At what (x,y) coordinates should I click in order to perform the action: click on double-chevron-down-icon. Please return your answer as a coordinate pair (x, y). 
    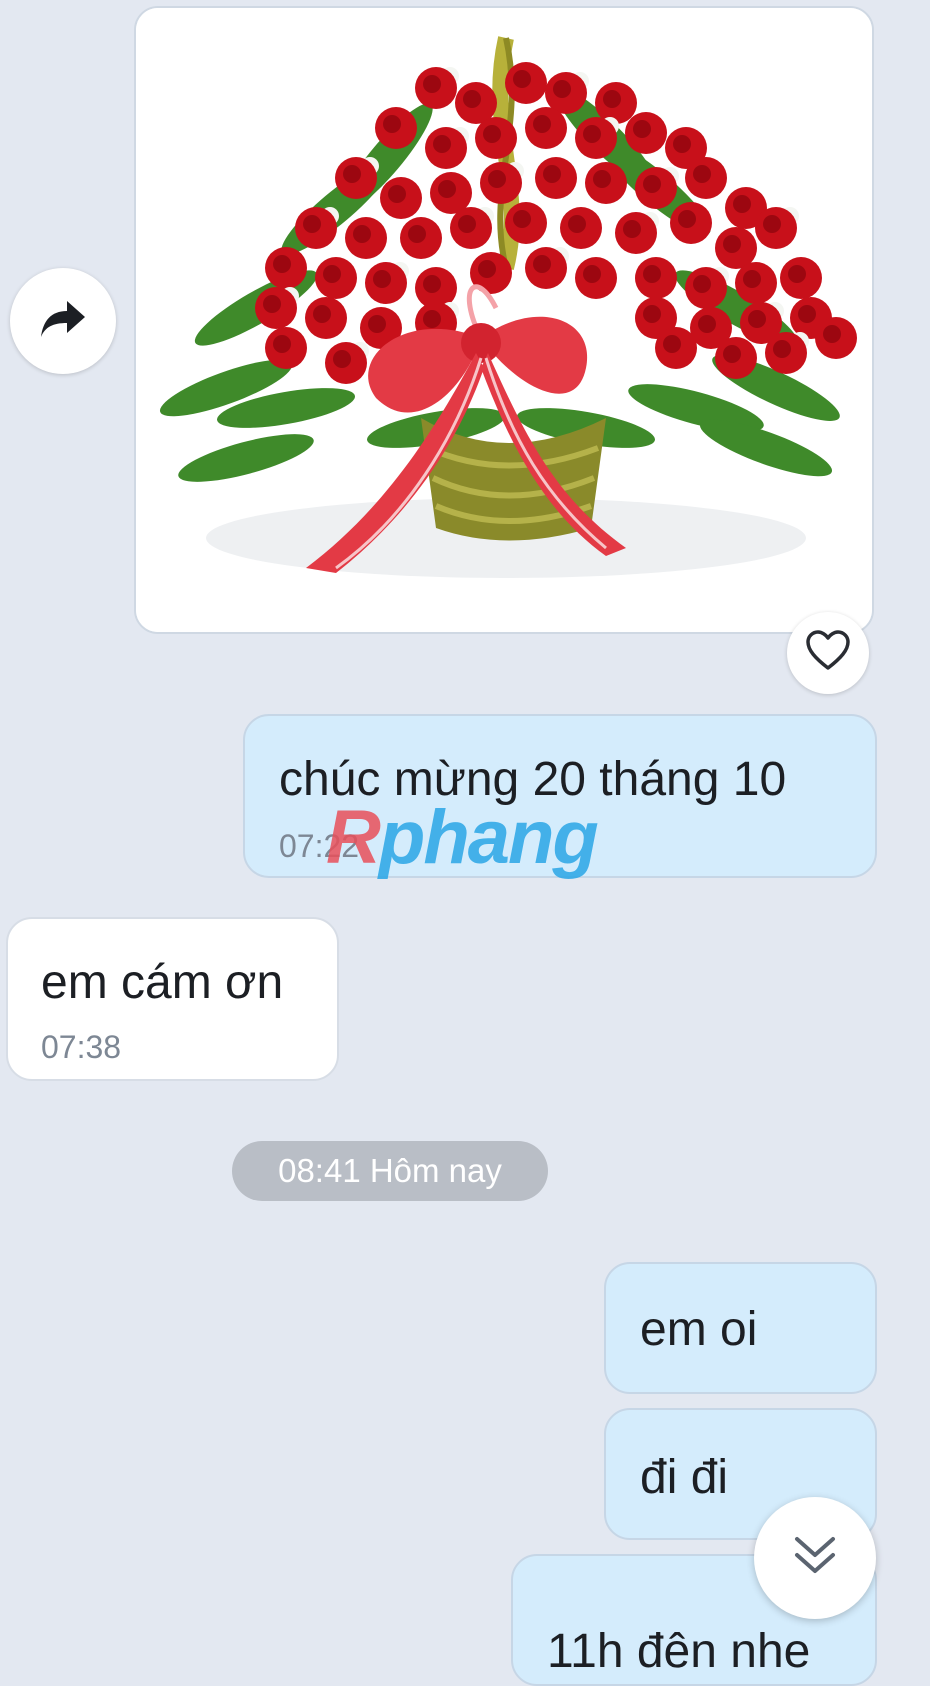
    Looking at the image, I should click on (815, 1558).